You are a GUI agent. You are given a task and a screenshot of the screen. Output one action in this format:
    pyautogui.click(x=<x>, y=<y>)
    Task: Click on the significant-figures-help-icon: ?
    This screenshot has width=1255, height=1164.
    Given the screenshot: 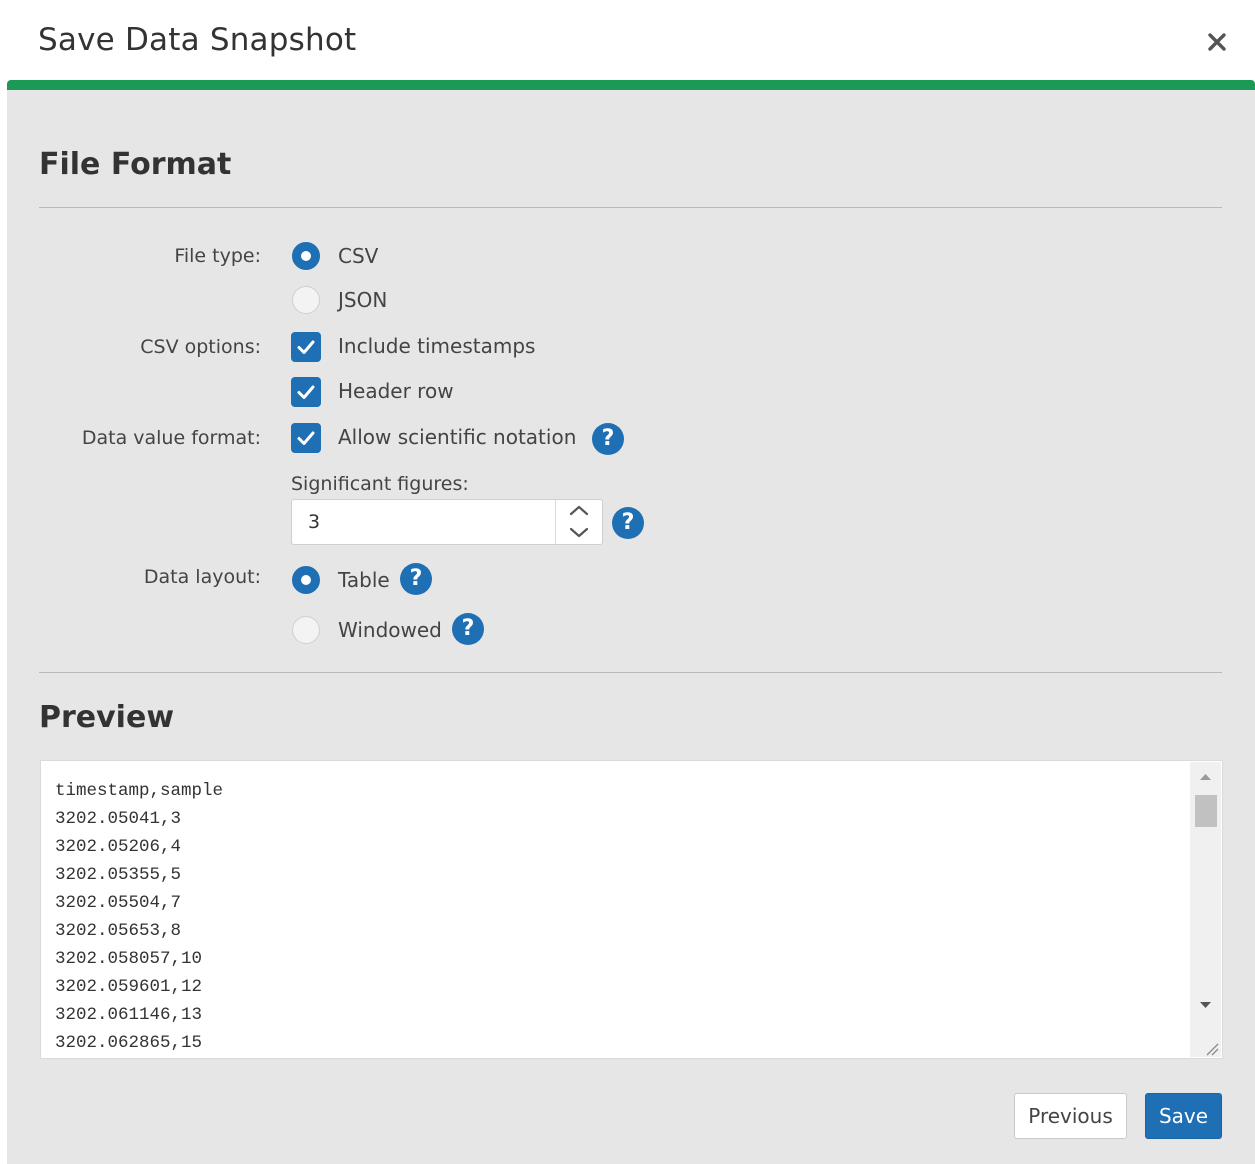 What is the action you would take?
    pyautogui.click(x=628, y=523)
    